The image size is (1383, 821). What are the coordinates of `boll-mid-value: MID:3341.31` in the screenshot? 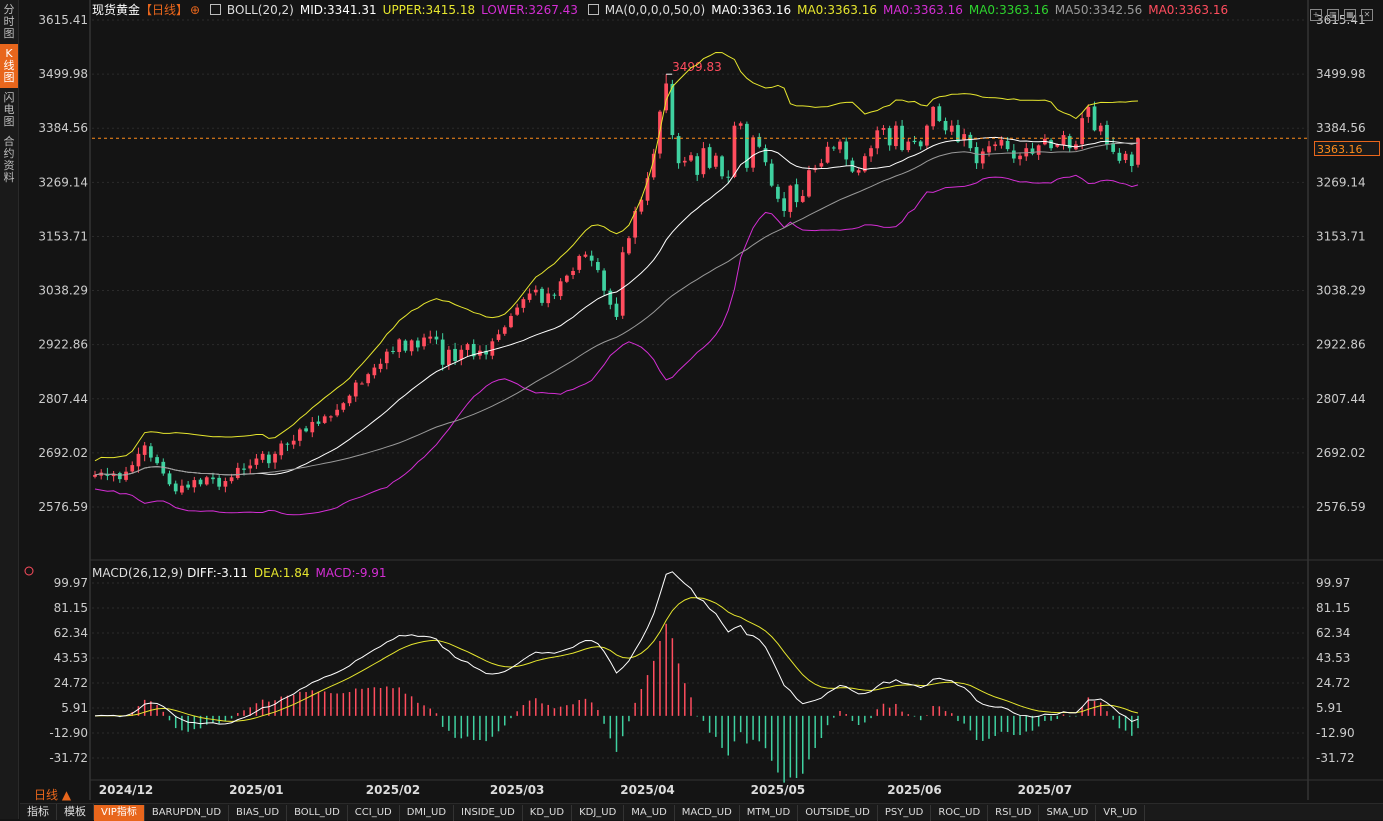 It's located at (338, 10).